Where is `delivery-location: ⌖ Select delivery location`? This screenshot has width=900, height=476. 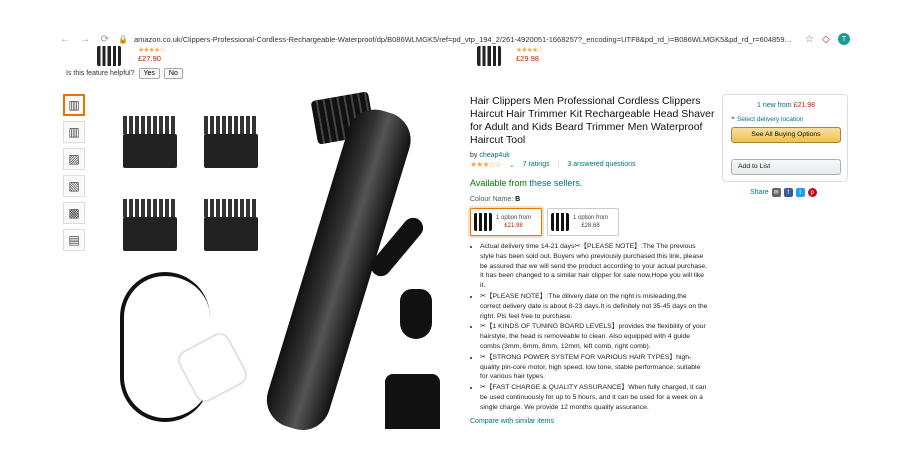
delivery-location: ⌖ Select delivery location is located at coordinates (767, 119).